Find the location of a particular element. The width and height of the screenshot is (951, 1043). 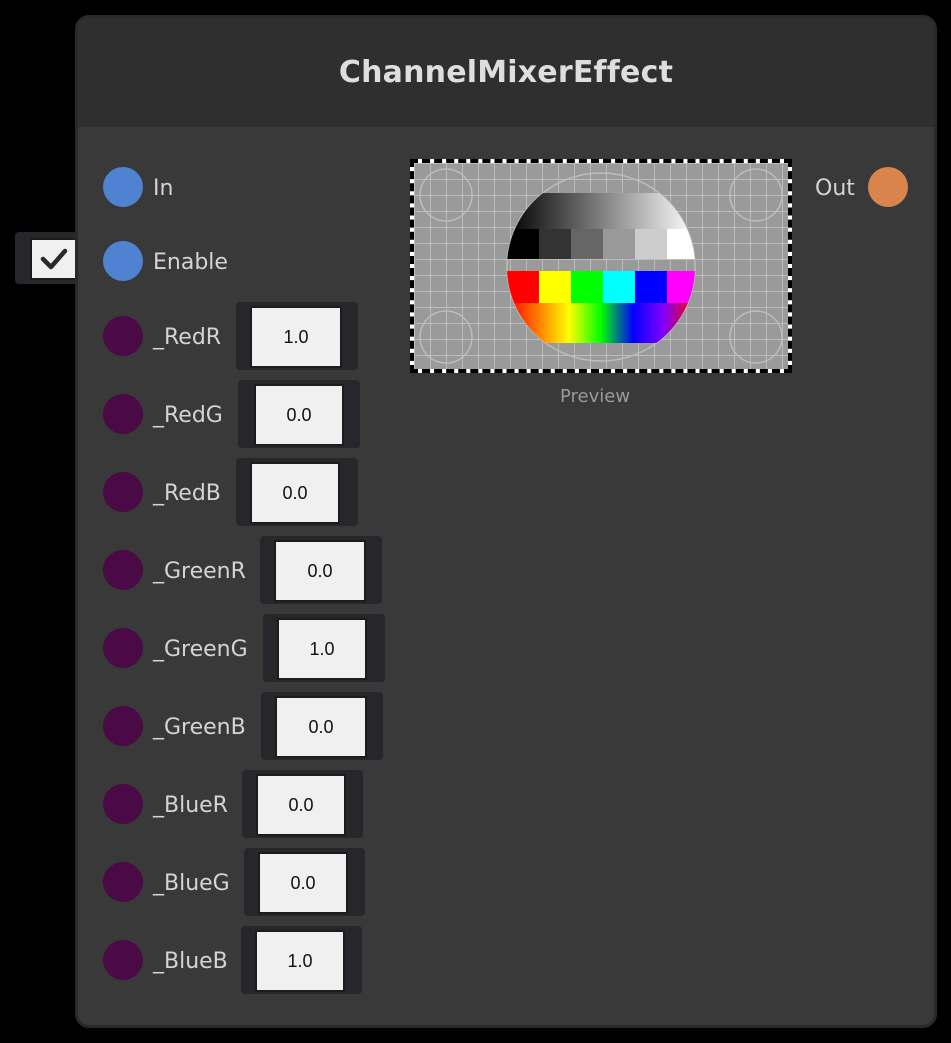

param-label: _BlueB is located at coordinates (190, 961).